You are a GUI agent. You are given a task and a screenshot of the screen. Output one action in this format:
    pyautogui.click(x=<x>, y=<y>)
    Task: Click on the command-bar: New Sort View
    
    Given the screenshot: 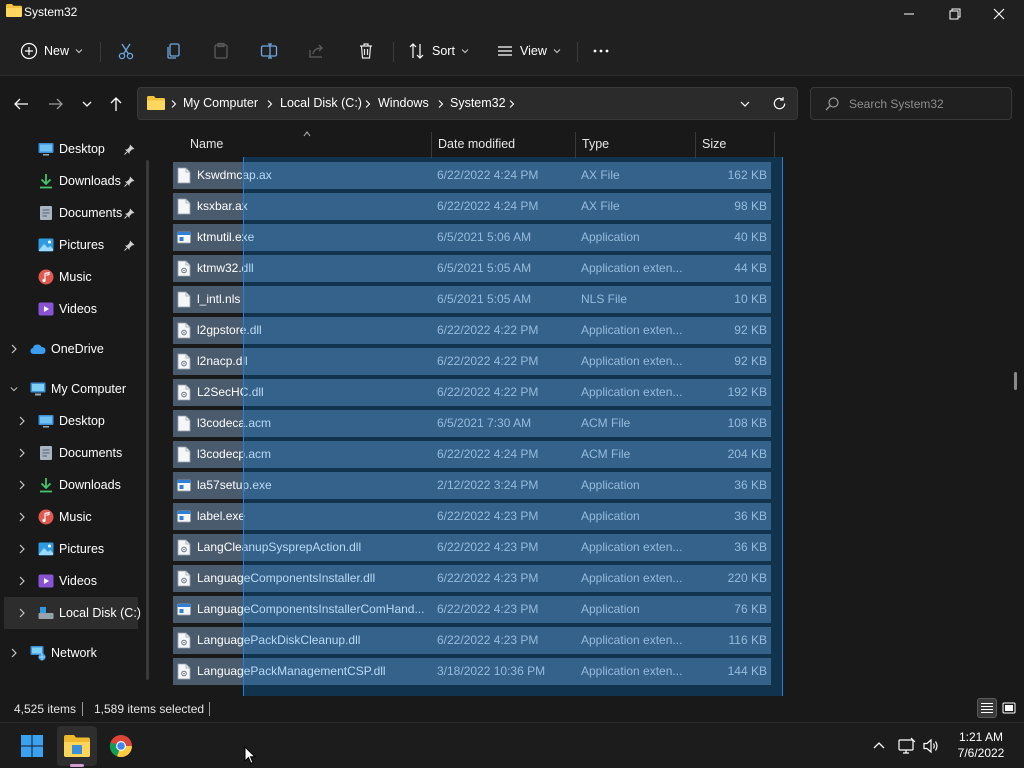 What is the action you would take?
    pyautogui.click(x=512, y=52)
    